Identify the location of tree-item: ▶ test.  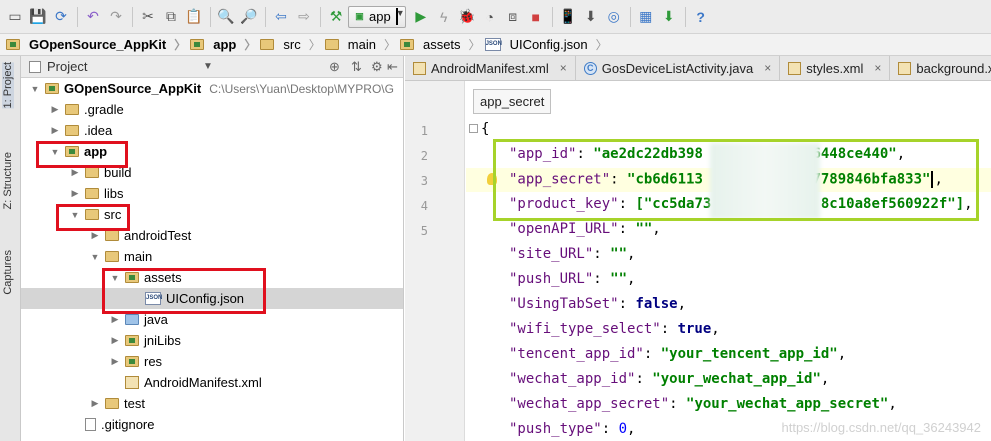
(212, 403).